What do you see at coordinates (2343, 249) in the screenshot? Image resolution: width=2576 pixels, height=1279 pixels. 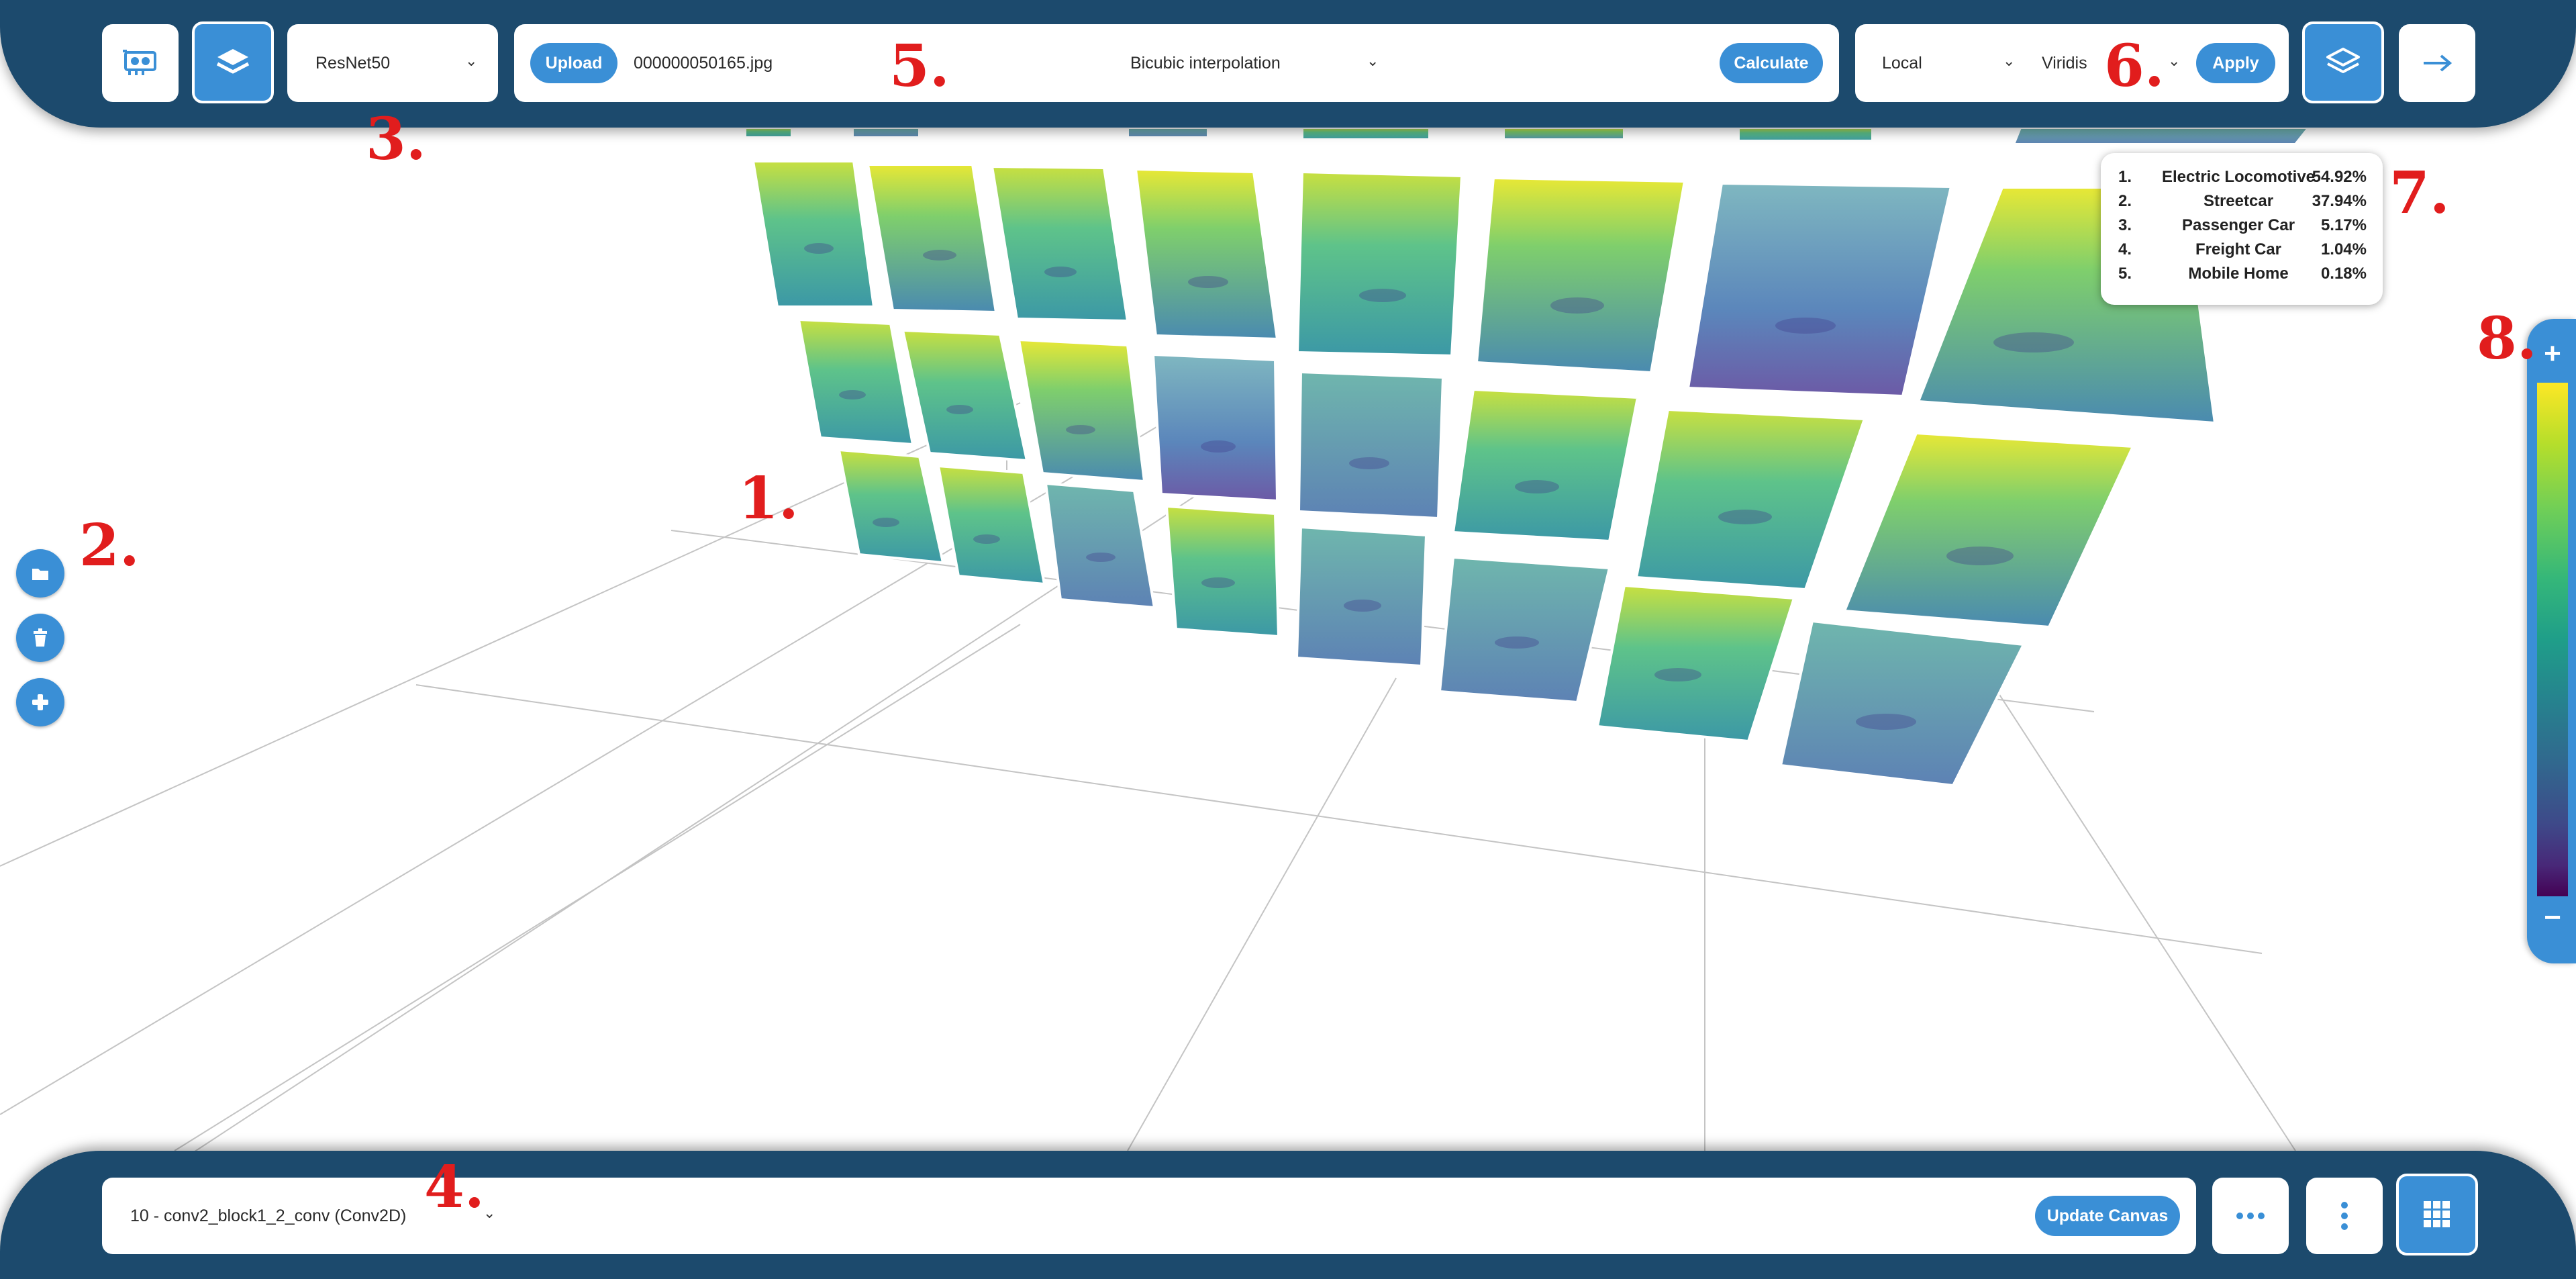 I see `prediction-prob: 1.04%` at bounding box center [2343, 249].